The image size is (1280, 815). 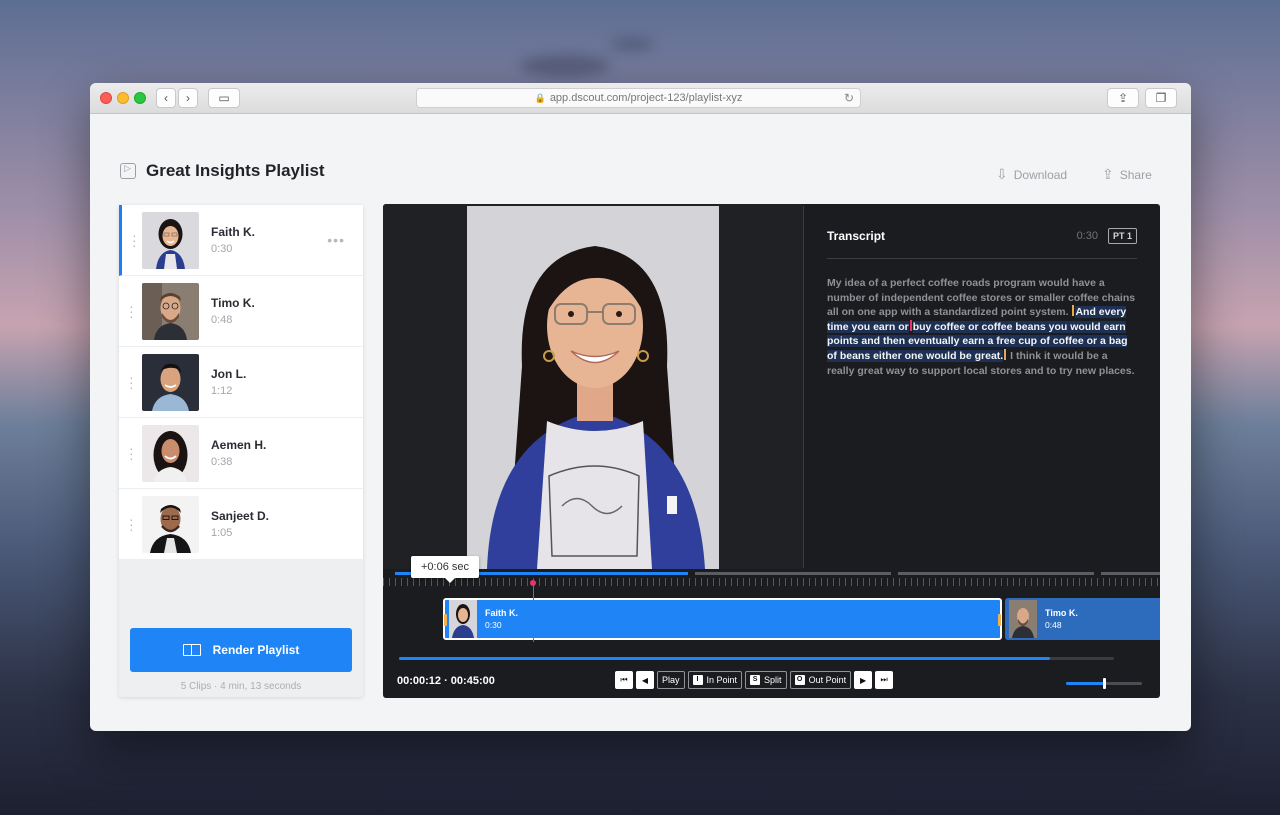 I want to click on video-frame, so click(x=593, y=387).